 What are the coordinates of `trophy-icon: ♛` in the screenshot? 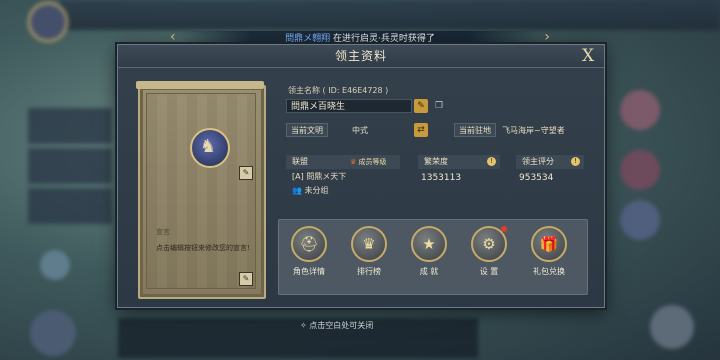 It's located at (369, 244).